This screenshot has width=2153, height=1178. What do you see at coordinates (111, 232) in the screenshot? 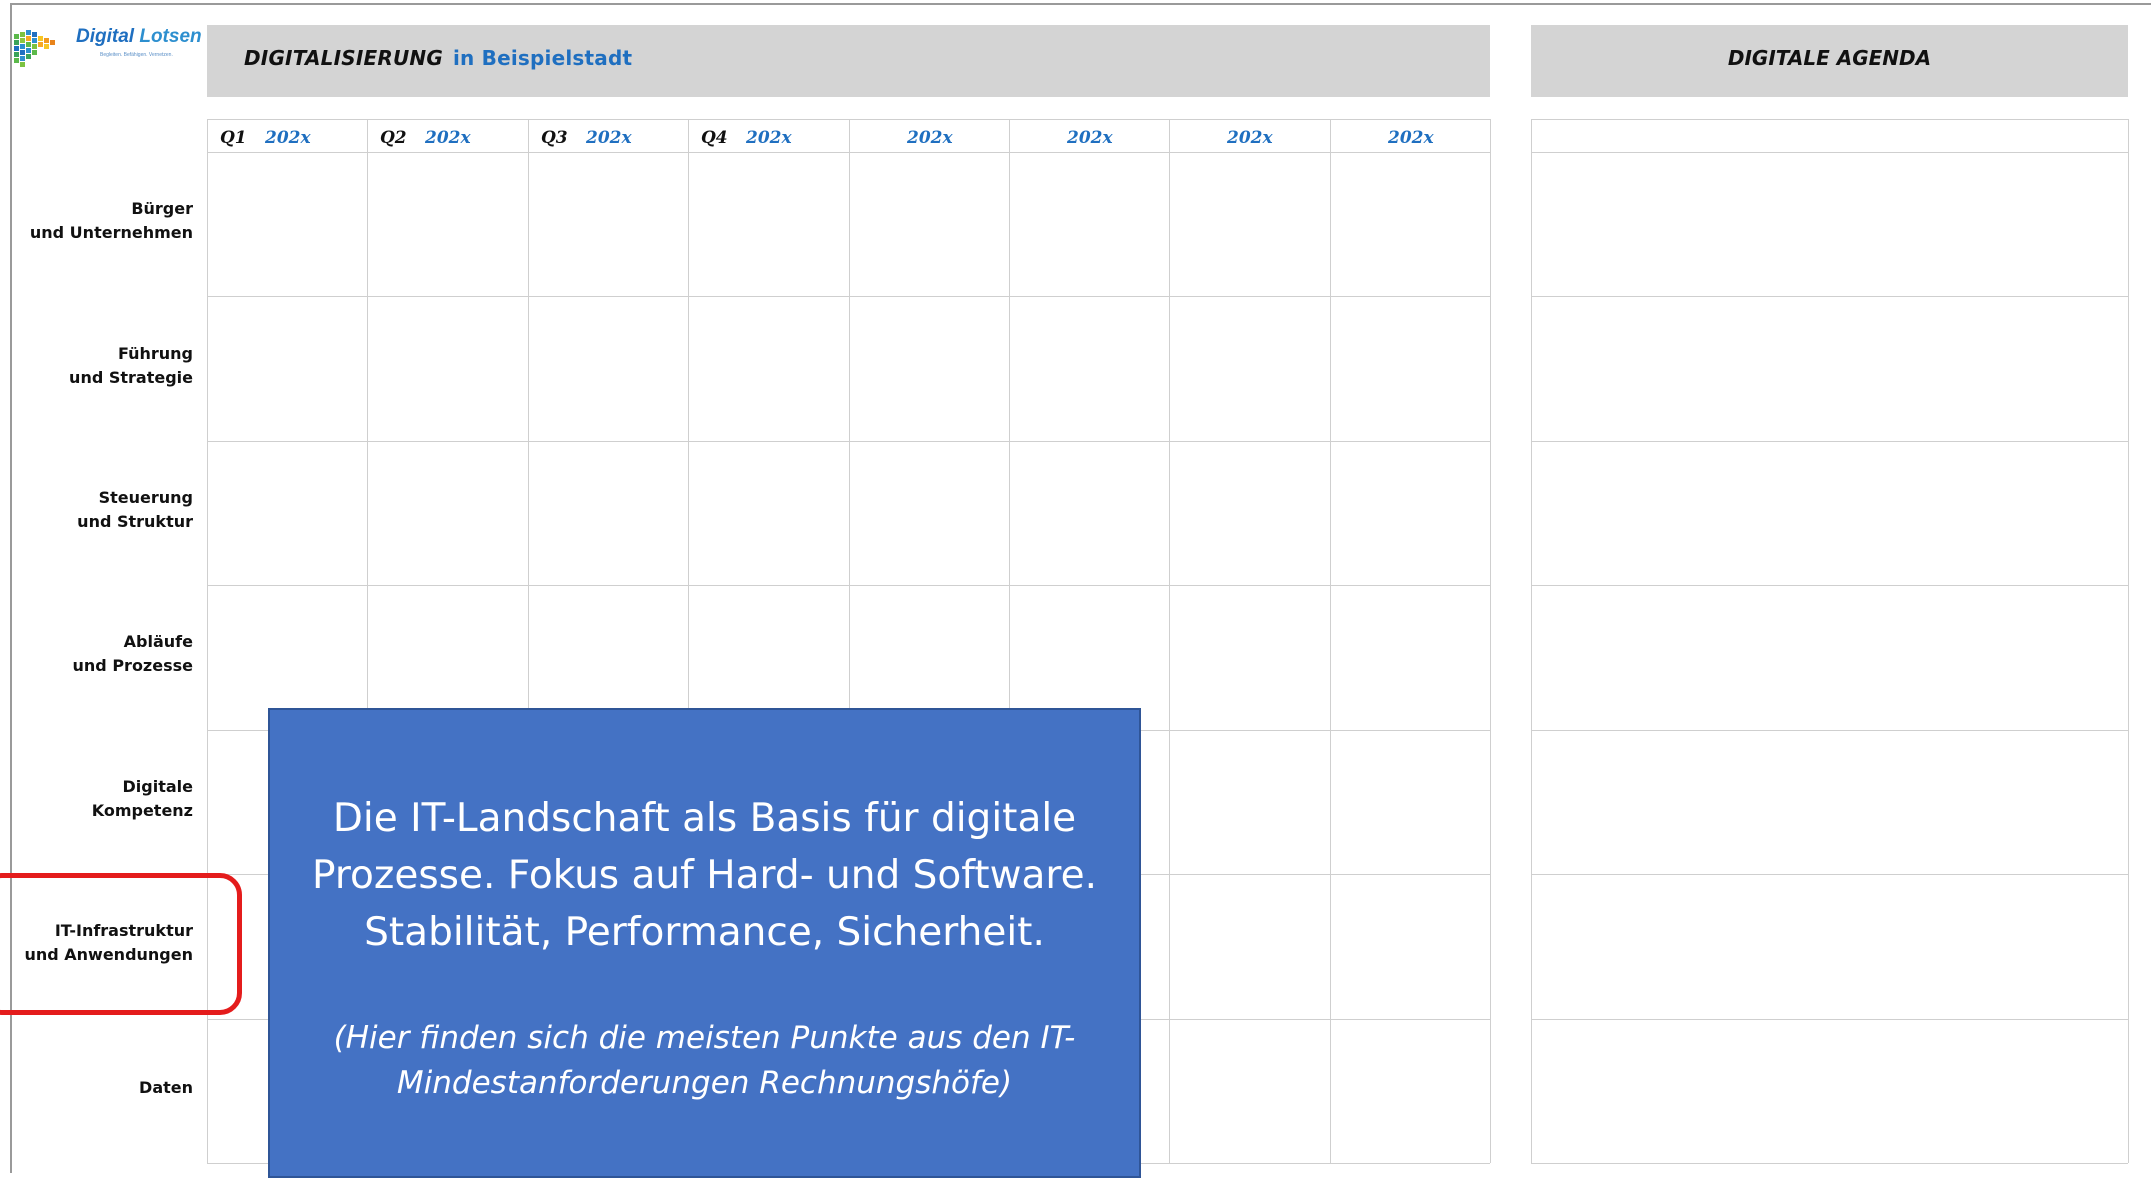
I see `row-label-line-2: und Unternehmen` at bounding box center [111, 232].